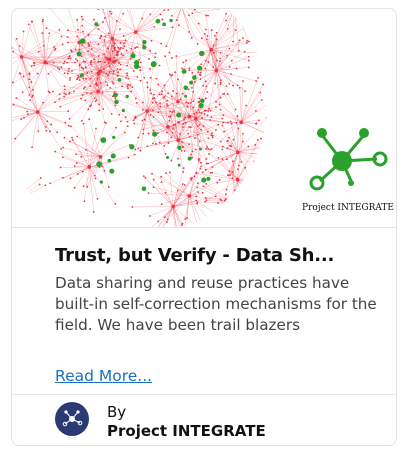 Image resolution: width=409 pixels, height=450 pixels. I want to click on network-logo-icon, so click(72, 418).